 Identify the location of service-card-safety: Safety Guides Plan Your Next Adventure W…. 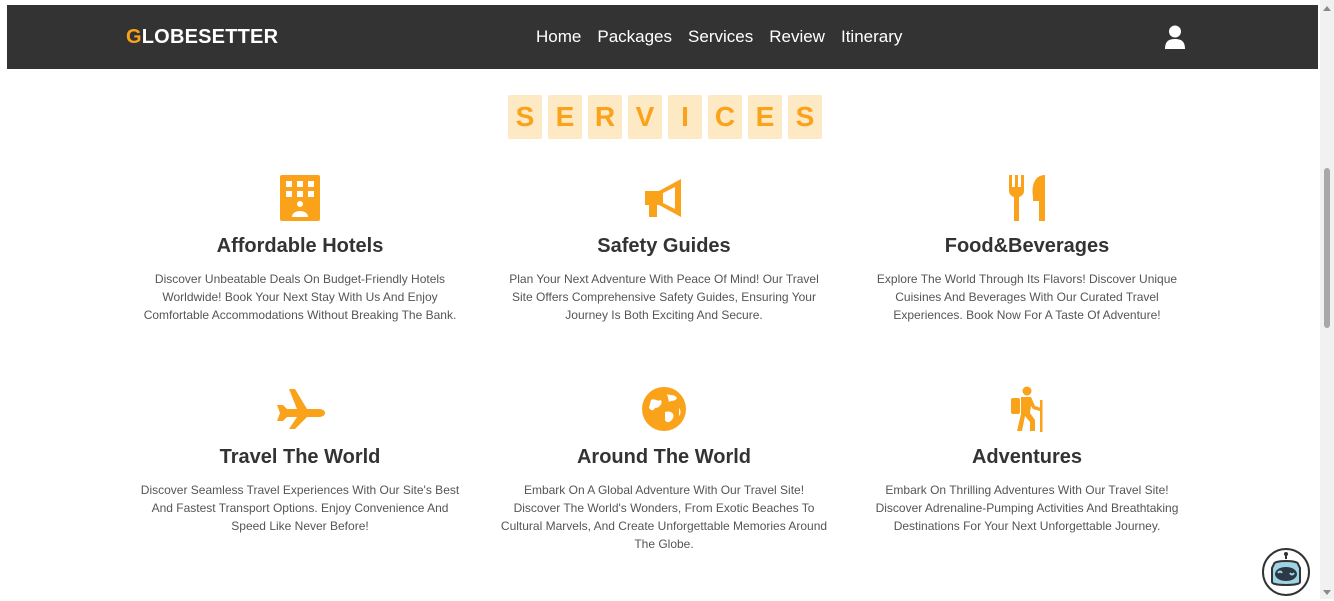
(664, 250).